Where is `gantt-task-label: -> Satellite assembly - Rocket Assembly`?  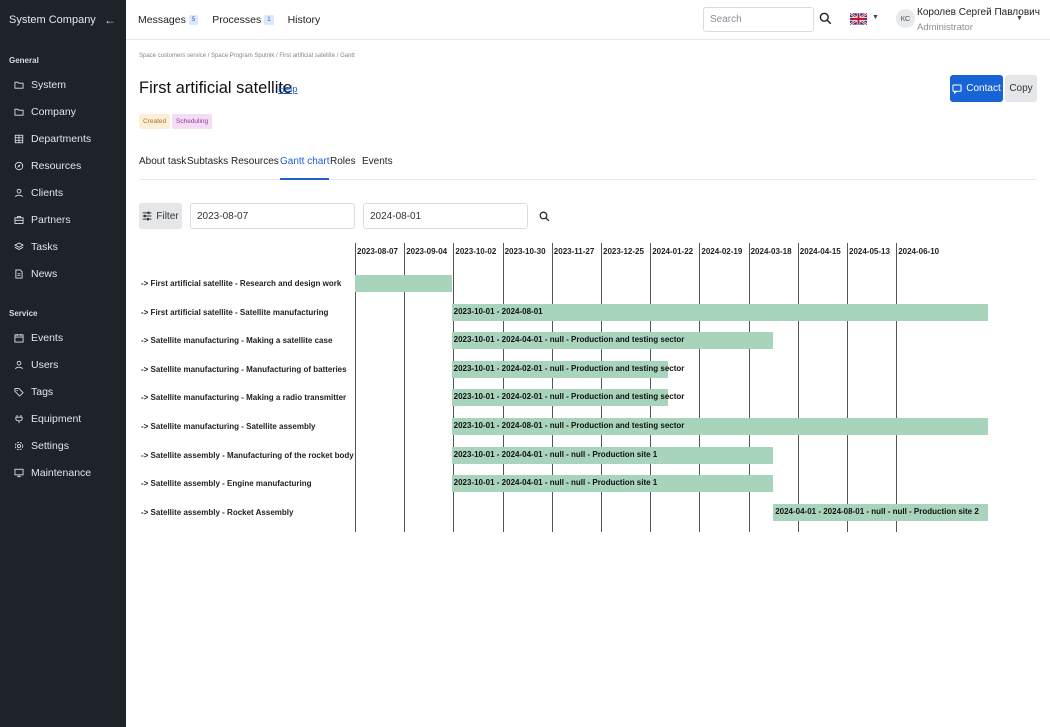 gantt-task-label: -> Satellite assembly - Rocket Assembly is located at coordinates (217, 512).